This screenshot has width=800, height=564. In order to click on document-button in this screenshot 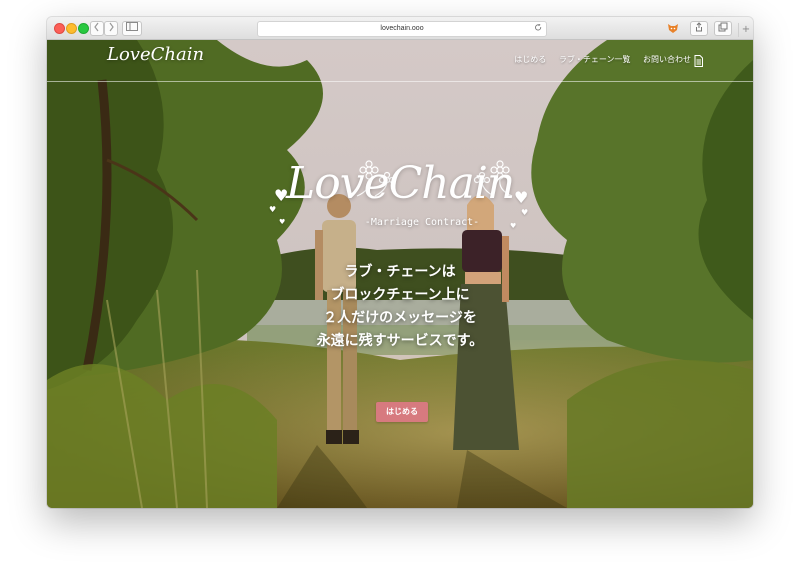, I will do `click(698, 61)`.